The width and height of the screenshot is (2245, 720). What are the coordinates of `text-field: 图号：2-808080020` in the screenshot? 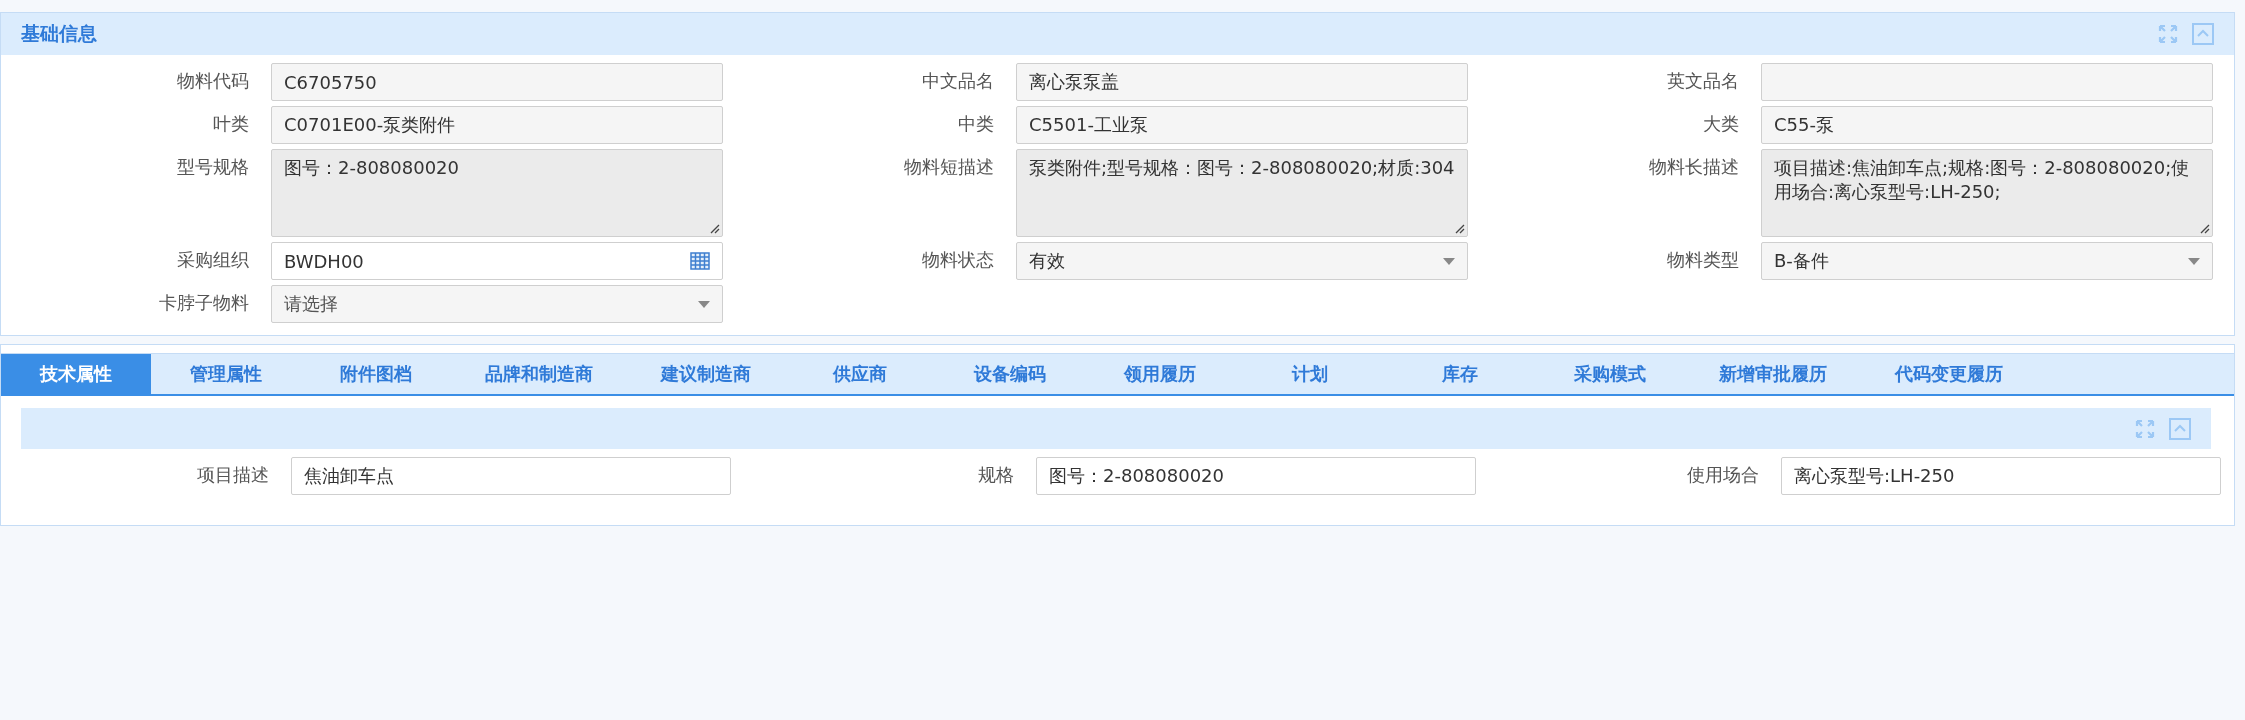 It's located at (1256, 476).